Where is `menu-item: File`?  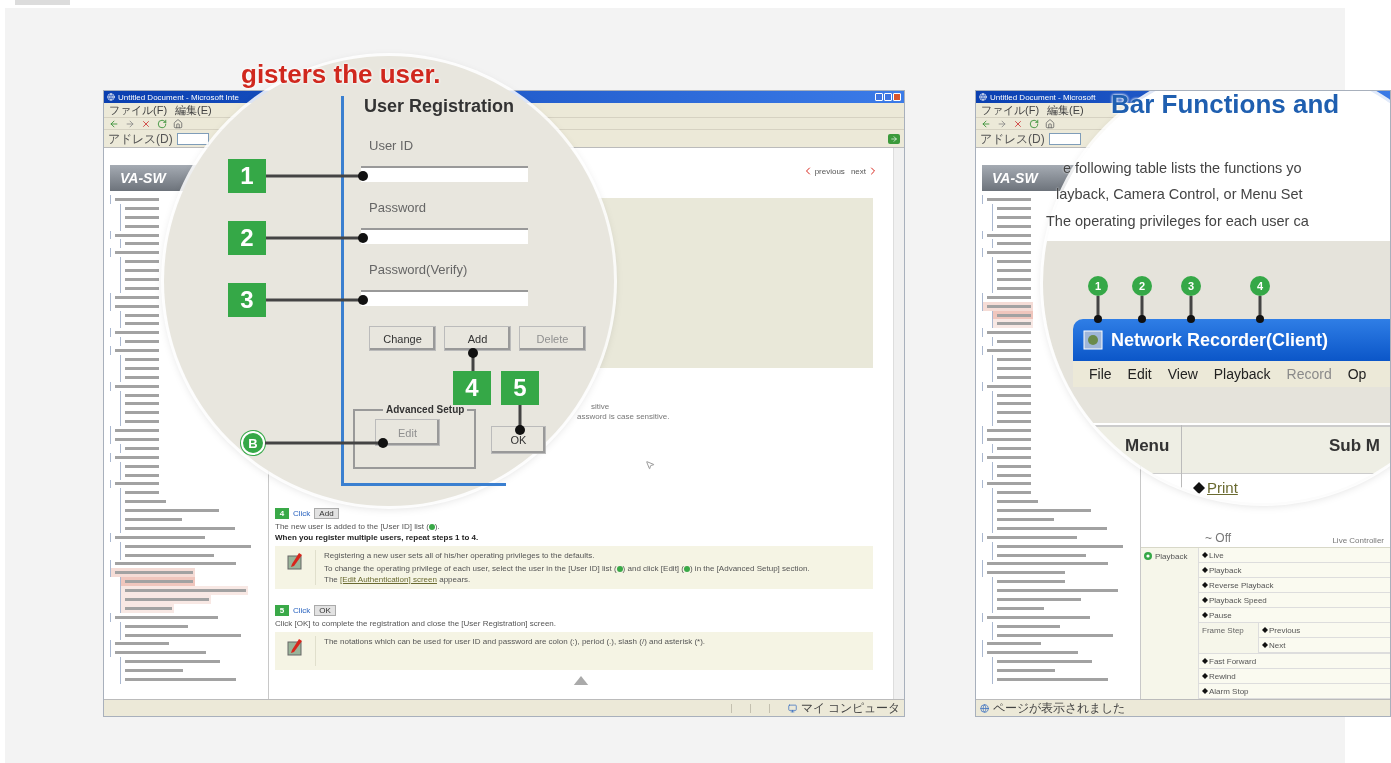 menu-item: File is located at coordinates (1100, 374).